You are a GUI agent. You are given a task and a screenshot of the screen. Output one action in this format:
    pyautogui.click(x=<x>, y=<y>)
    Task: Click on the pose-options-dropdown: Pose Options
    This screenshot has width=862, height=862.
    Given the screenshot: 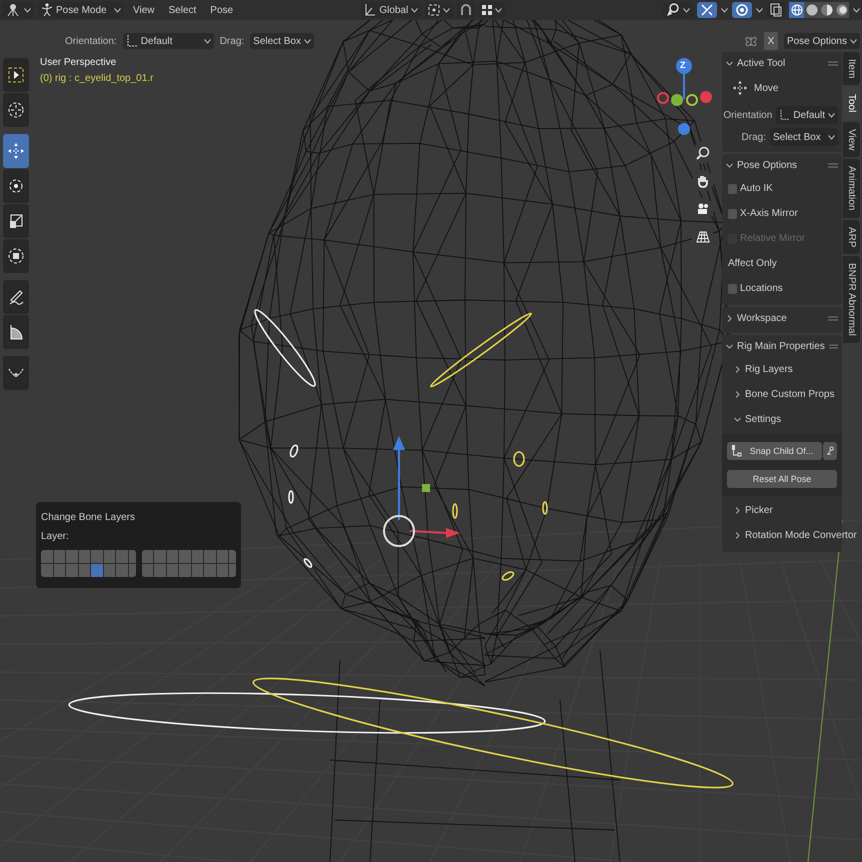 What is the action you would take?
    pyautogui.click(x=822, y=41)
    